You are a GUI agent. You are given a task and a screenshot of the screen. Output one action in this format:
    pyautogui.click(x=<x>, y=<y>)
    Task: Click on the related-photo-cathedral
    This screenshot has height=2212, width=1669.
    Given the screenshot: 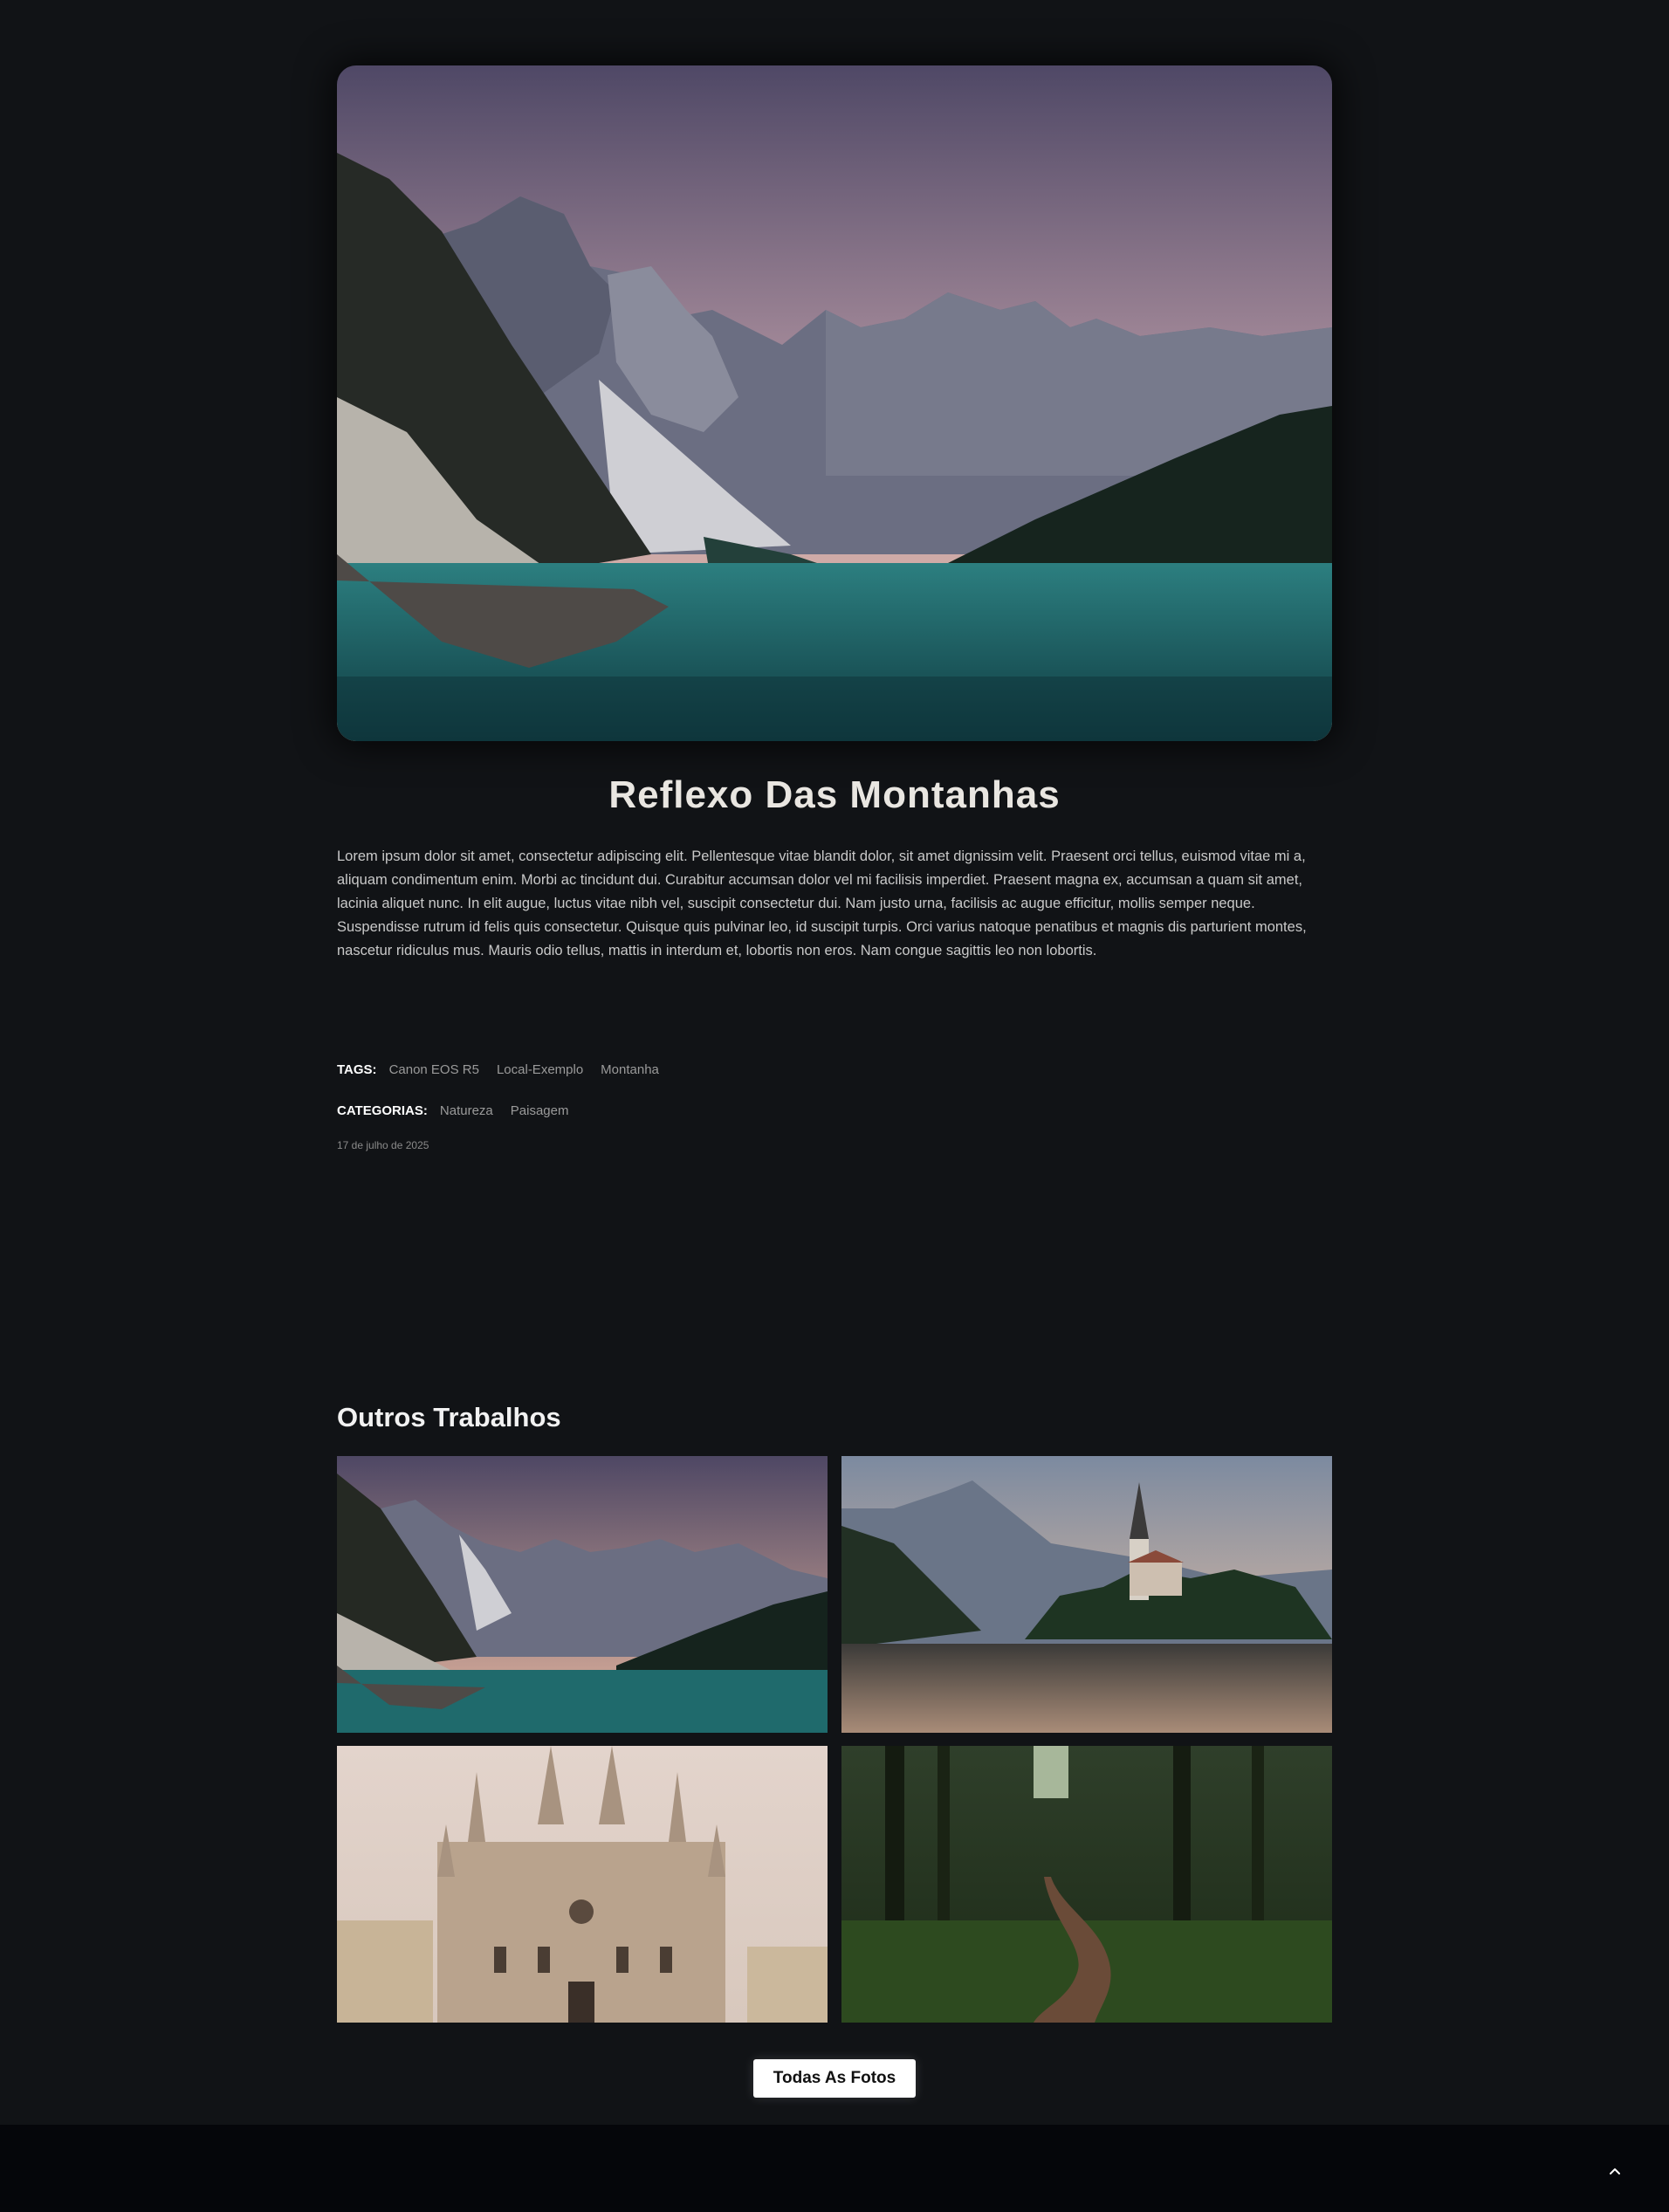 What is the action you would take?
    pyautogui.click(x=582, y=1885)
    